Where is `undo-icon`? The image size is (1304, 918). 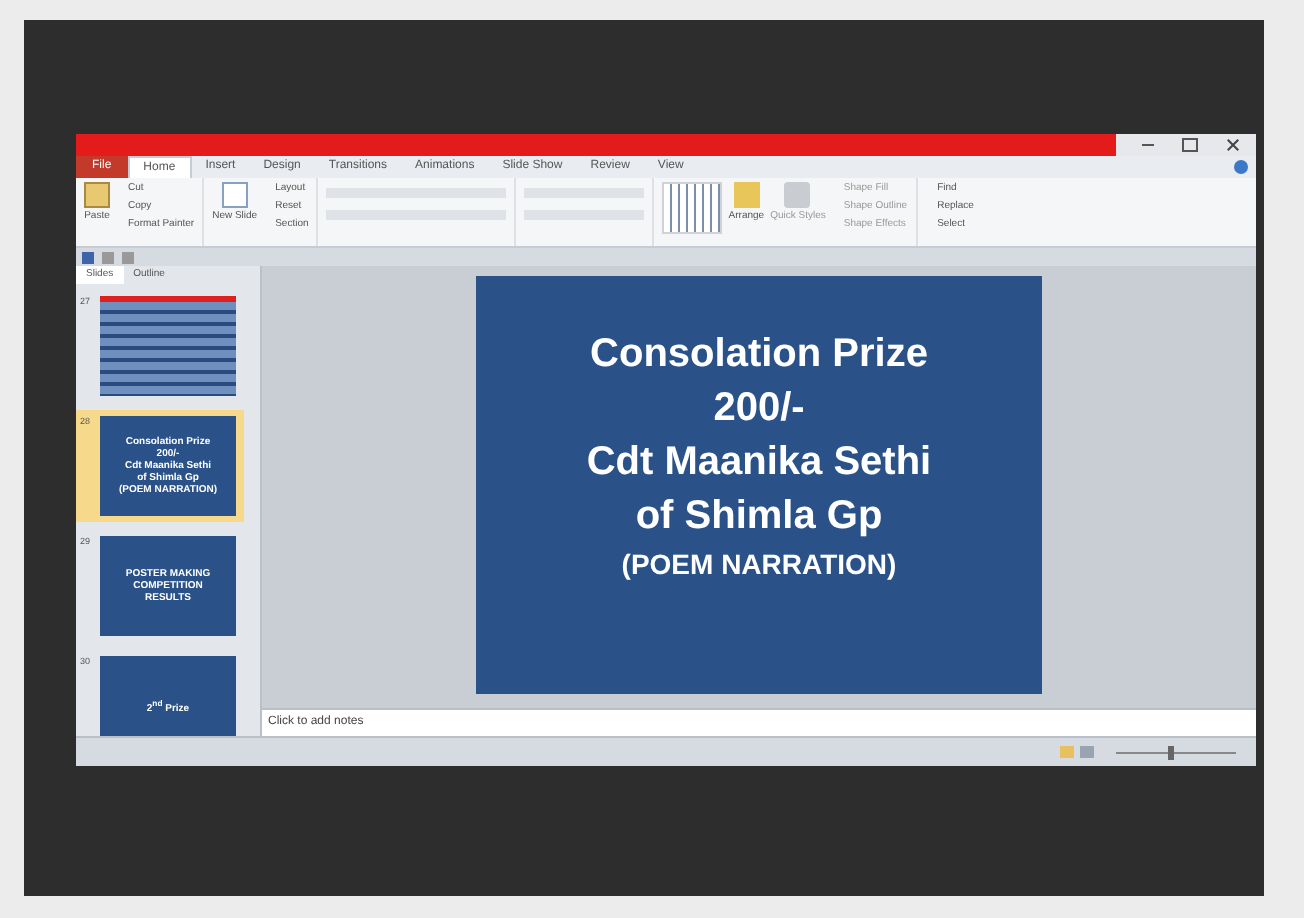 undo-icon is located at coordinates (108, 257).